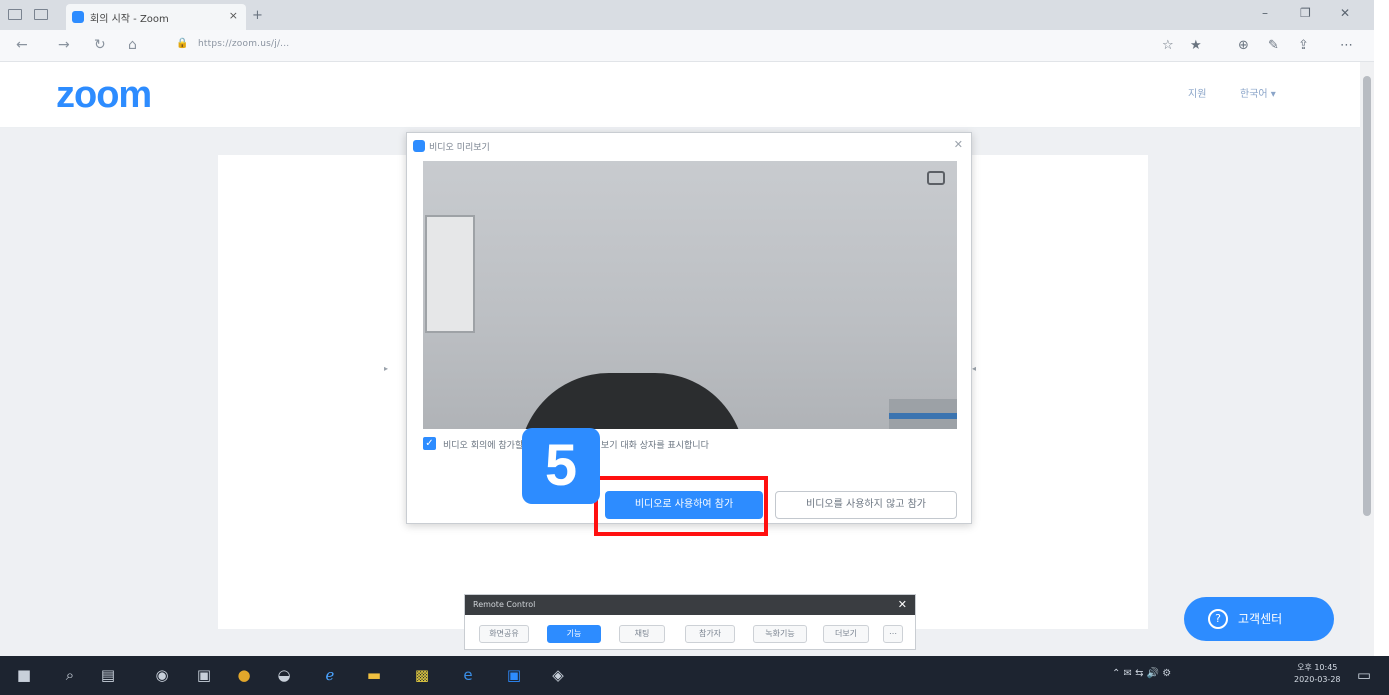  Describe the element at coordinates (1258, 92) in the screenshot. I see `language-selector: 한국어 ▾` at that location.